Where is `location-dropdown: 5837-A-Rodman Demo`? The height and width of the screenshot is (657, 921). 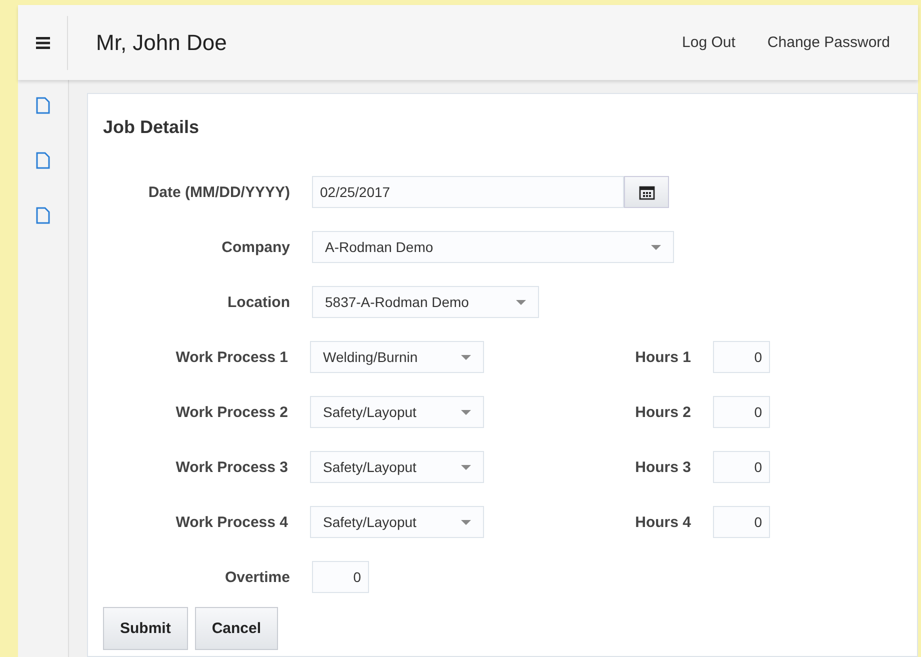 location-dropdown: 5837-A-Rodman Demo is located at coordinates (425, 302).